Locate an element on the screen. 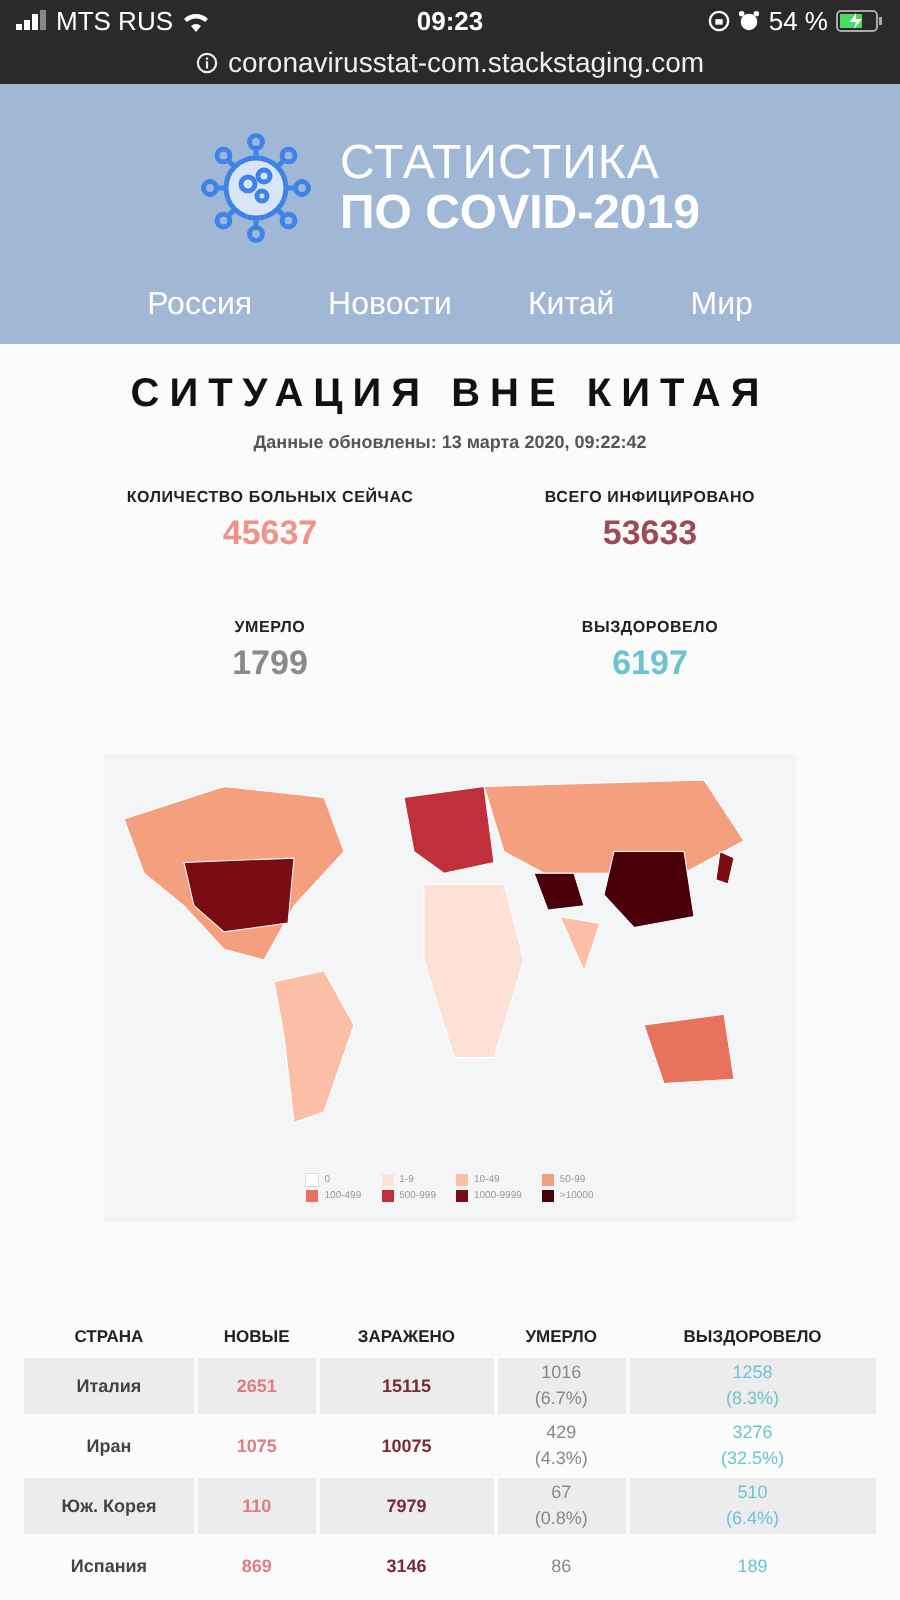 The width and height of the screenshot is (900, 1600). stat-label: ВЫЗДОРОВЕЛО is located at coordinates (650, 627).